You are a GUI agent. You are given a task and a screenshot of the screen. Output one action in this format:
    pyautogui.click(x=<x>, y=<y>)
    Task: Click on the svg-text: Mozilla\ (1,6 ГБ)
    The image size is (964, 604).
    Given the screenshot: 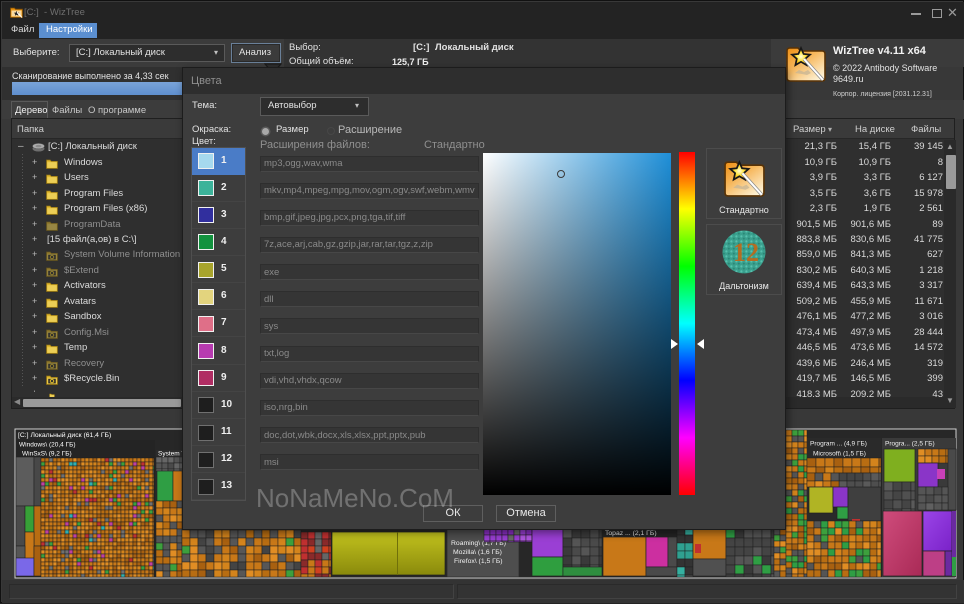 What is the action you would take?
    pyautogui.click(x=477, y=552)
    